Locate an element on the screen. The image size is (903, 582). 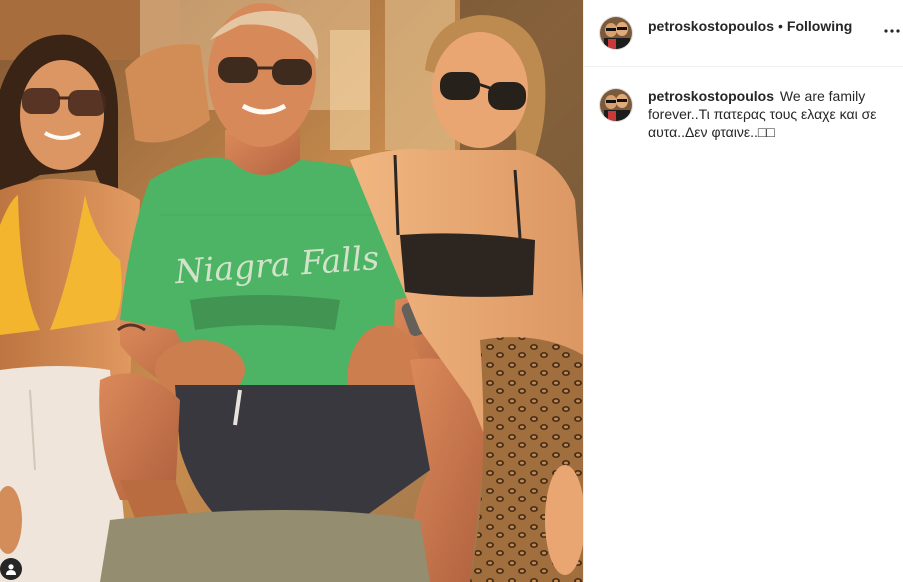
following-button: Following is located at coordinates (819, 26).